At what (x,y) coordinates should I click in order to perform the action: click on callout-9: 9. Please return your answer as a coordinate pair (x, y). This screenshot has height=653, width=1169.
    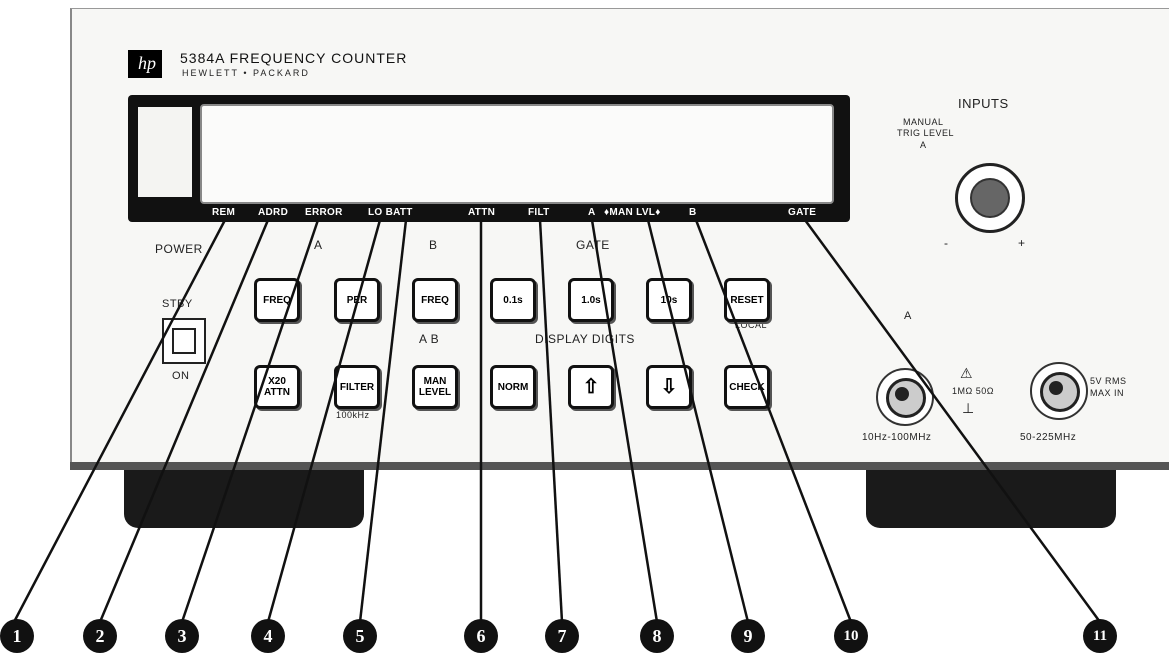
    Looking at the image, I should click on (748, 636).